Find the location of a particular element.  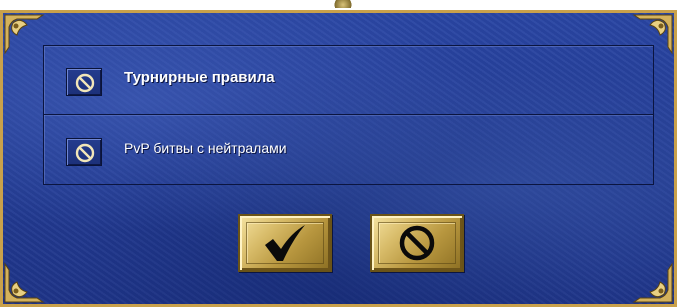

tournament-rules-label: Турнирные правила is located at coordinates (199, 77).